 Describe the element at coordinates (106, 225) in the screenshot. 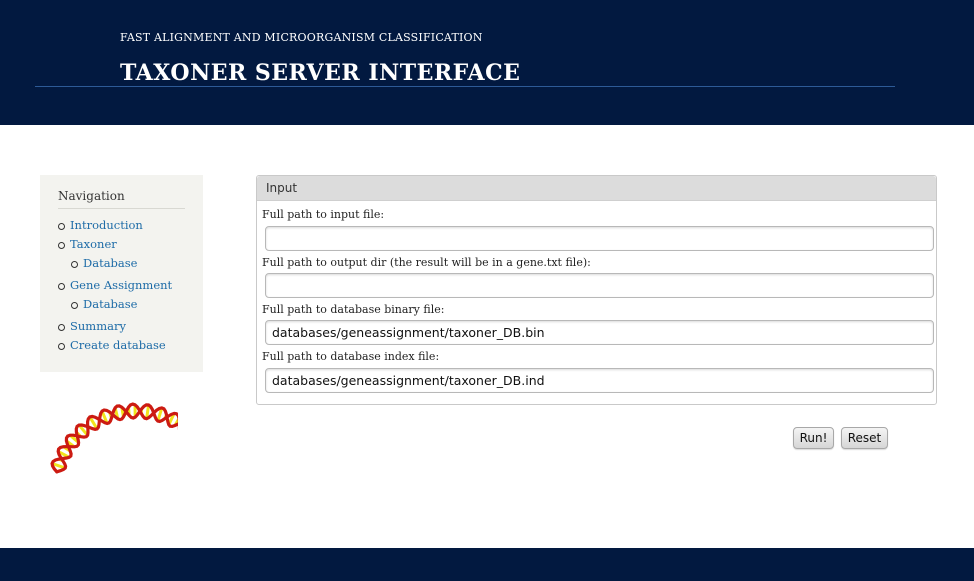

I see `nav-link-introduction: Introduction` at that location.